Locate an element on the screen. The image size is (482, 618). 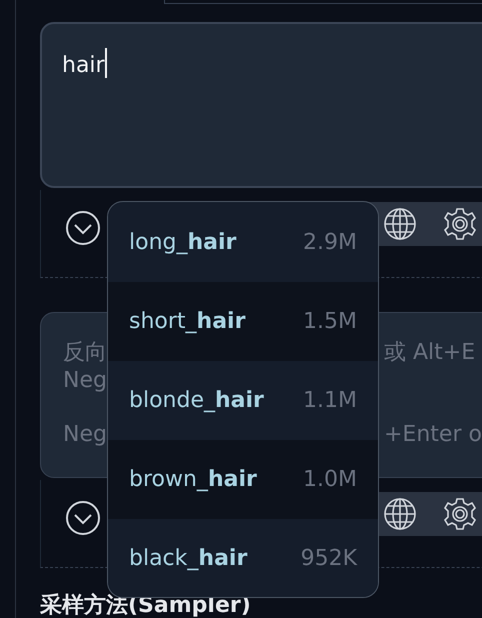
tag-count: 1.5M is located at coordinates (330, 321).